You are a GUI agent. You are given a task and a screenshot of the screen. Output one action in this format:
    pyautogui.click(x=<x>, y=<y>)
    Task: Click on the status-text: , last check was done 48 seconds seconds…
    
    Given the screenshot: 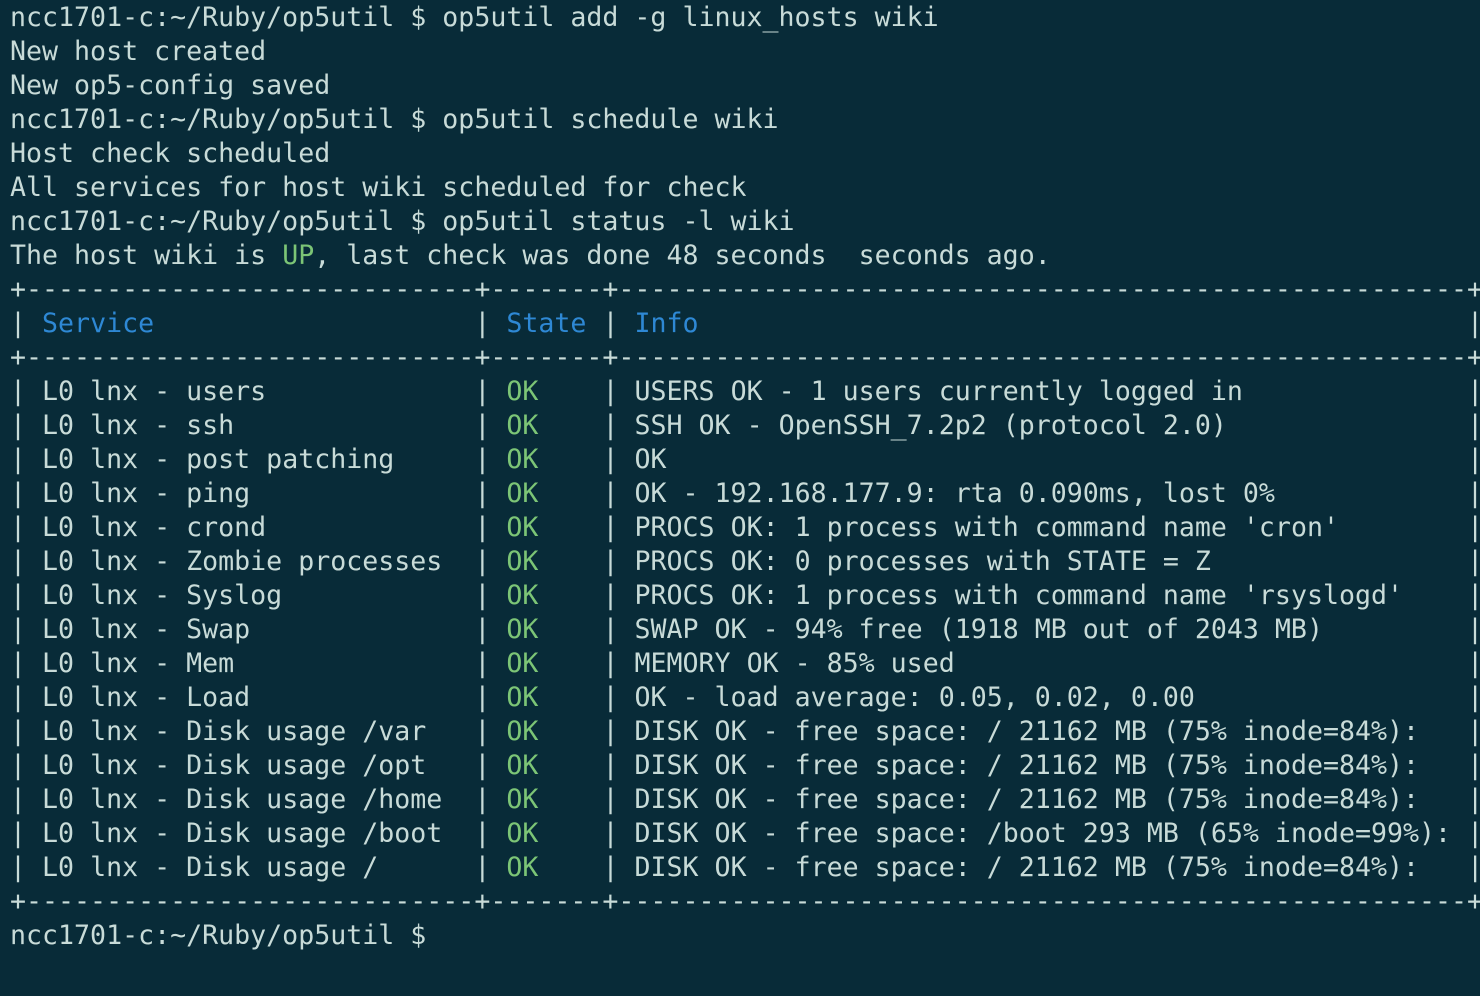 What is the action you would take?
    pyautogui.click(x=682, y=255)
    